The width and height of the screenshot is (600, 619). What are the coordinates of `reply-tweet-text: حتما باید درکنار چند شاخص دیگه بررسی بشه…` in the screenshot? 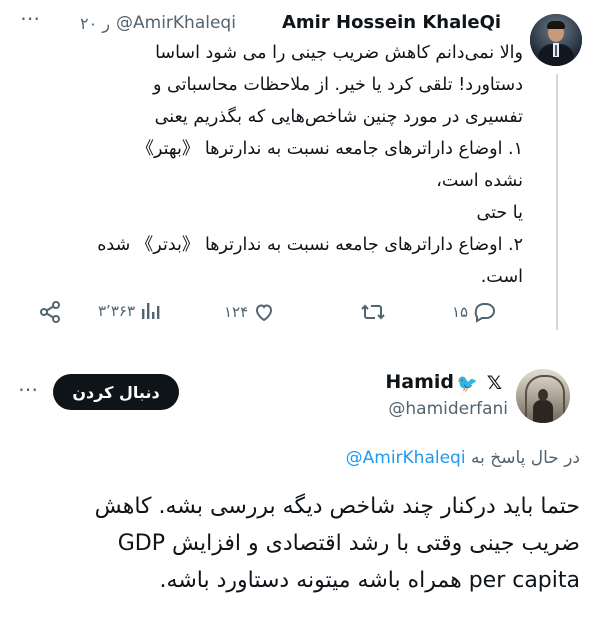 It's located at (337, 543).